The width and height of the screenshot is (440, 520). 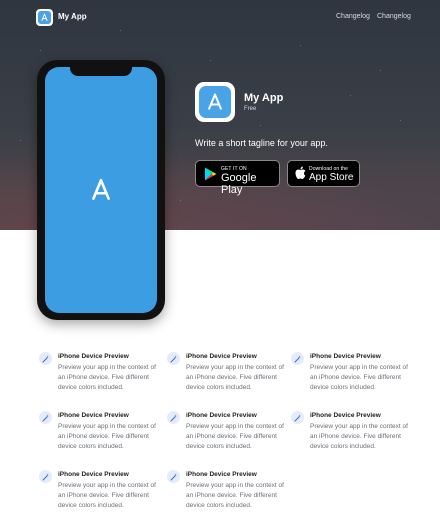 What do you see at coordinates (250, 109) in the screenshot?
I see `app-price: Free` at bounding box center [250, 109].